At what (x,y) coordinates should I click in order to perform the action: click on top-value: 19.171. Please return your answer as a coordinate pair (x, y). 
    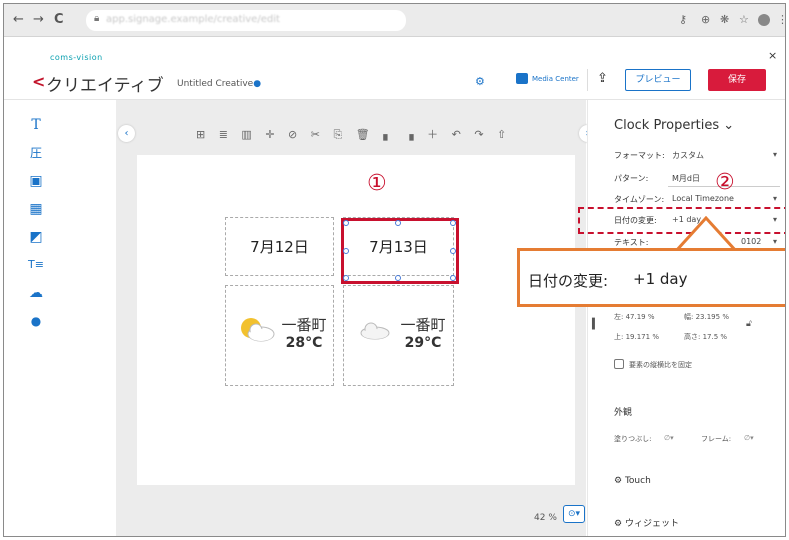
    Looking at the image, I should click on (638, 337).